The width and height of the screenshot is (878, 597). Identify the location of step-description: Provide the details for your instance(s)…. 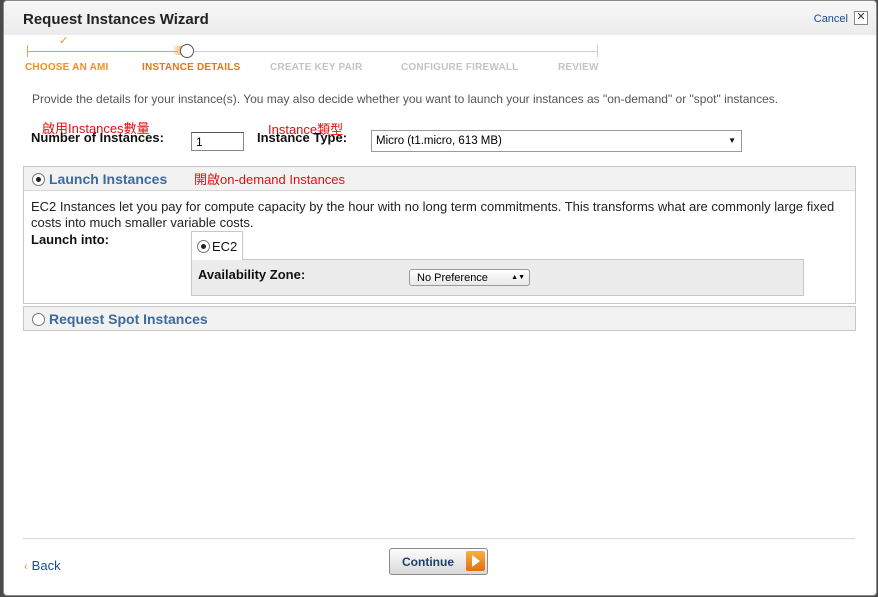
(405, 99).